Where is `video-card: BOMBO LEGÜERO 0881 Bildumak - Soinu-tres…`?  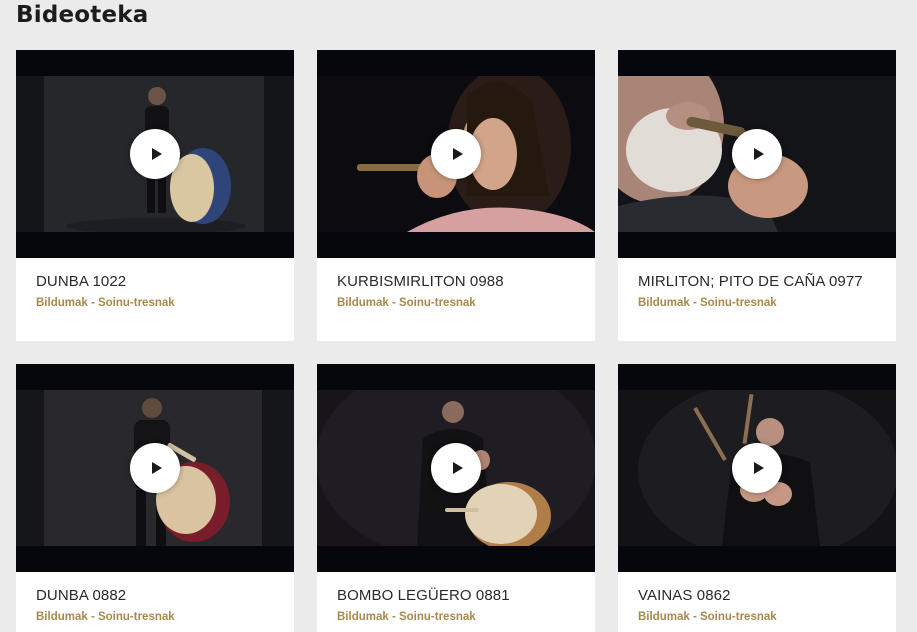 video-card: BOMBO LEGÜERO 0881 Bildumak - Soinu-tres… is located at coordinates (456, 498).